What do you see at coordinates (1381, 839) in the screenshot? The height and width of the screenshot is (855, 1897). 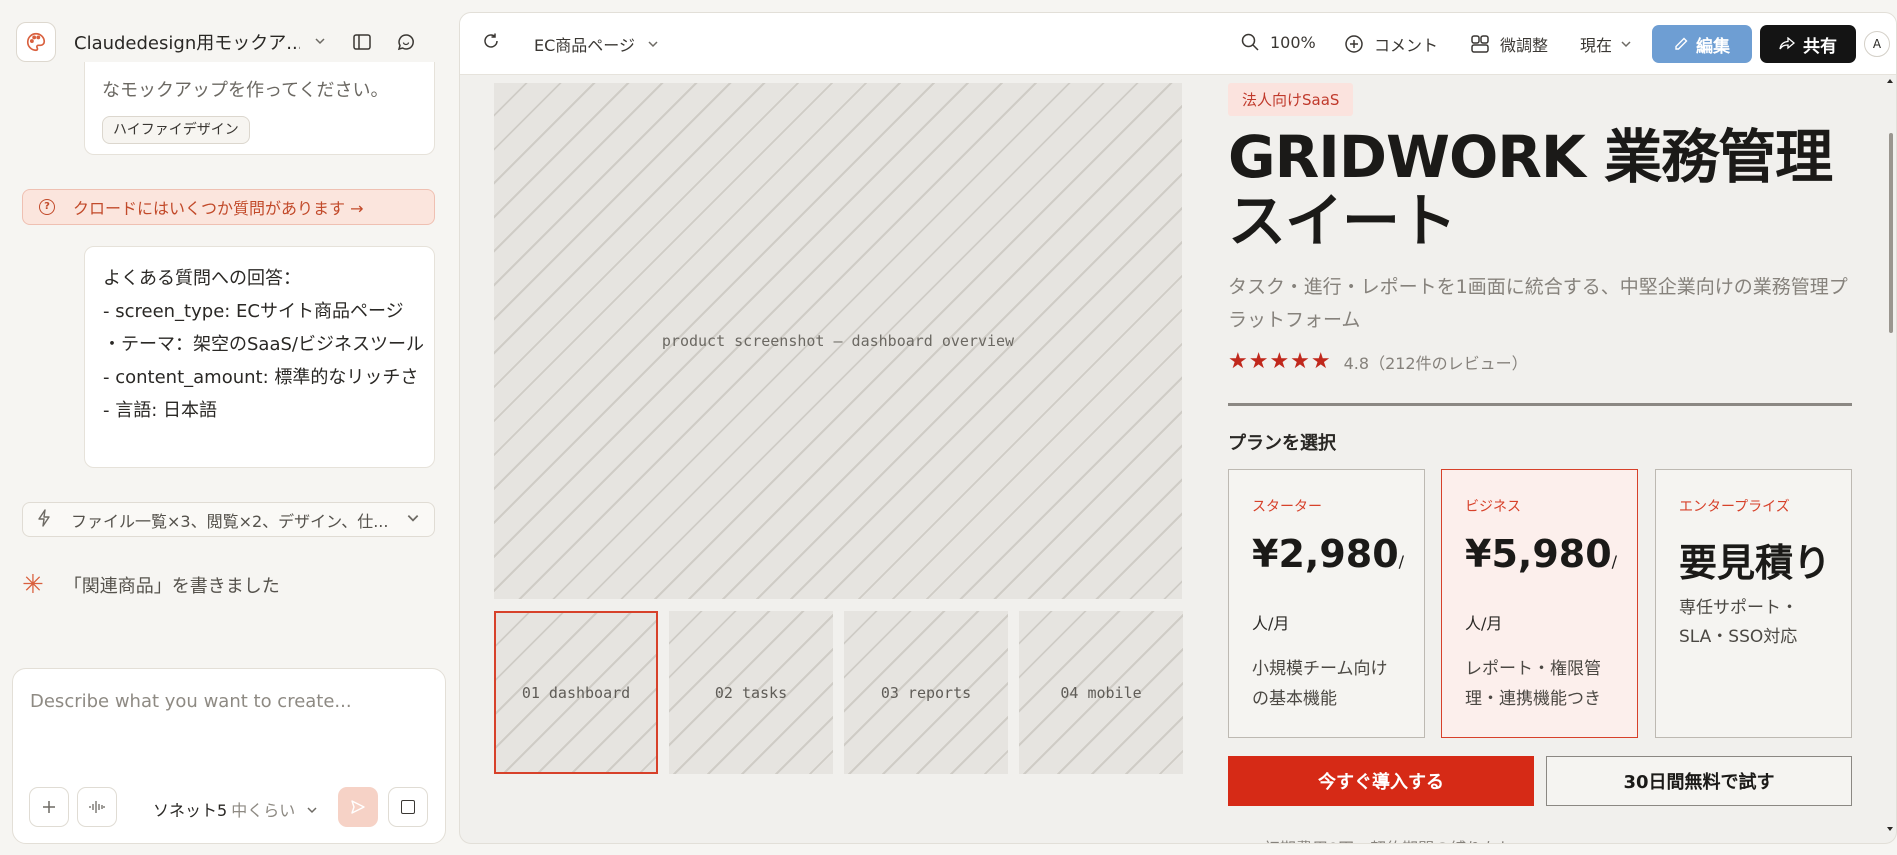 I see `footnote-text: ・初期費用0円・契約期間の縛りなし` at bounding box center [1381, 839].